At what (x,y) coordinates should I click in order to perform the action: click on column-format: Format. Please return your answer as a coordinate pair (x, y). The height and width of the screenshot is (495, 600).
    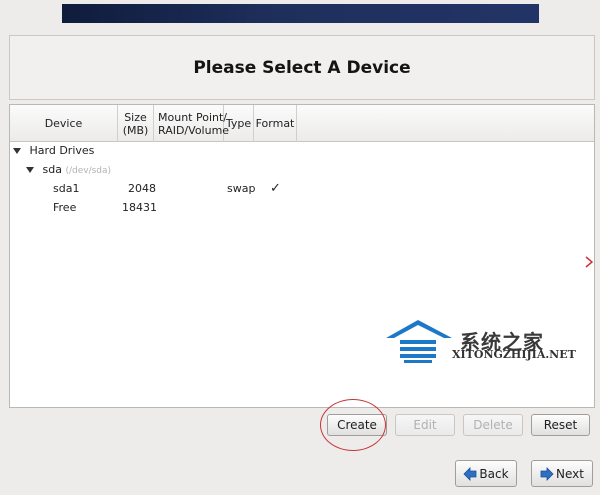
    Looking at the image, I should click on (275, 123).